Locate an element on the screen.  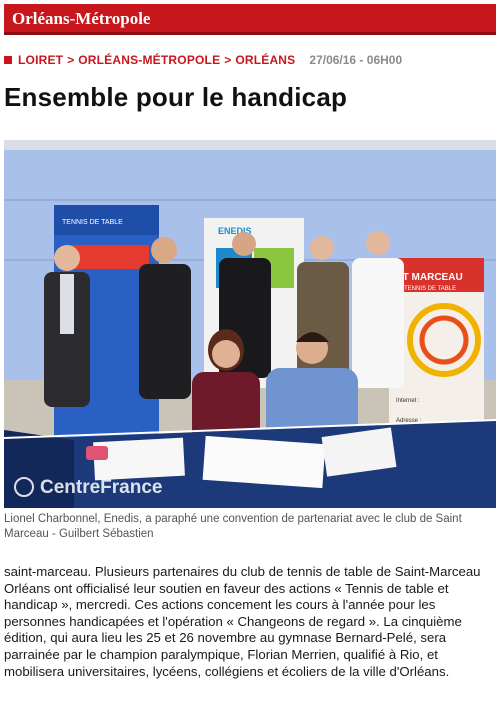
section-title: Orléans-Métropole is located at coordinates (81, 19).